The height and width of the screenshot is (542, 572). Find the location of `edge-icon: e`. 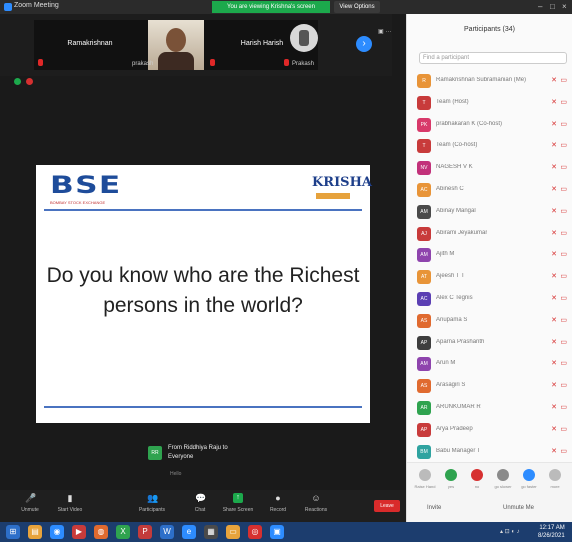

edge-icon: e is located at coordinates (189, 532).